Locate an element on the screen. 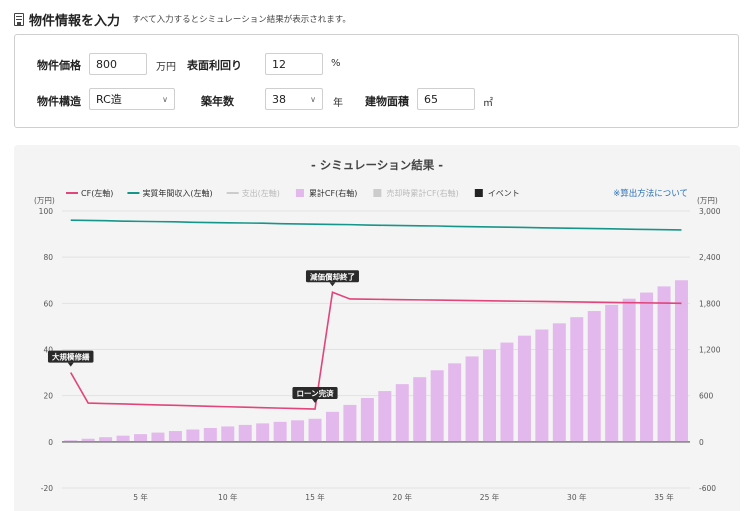 Image resolution: width=750 pixels, height=511 pixels. legend-item-4: 売却時累計CF(右軸) is located at coordinates (422, 193).